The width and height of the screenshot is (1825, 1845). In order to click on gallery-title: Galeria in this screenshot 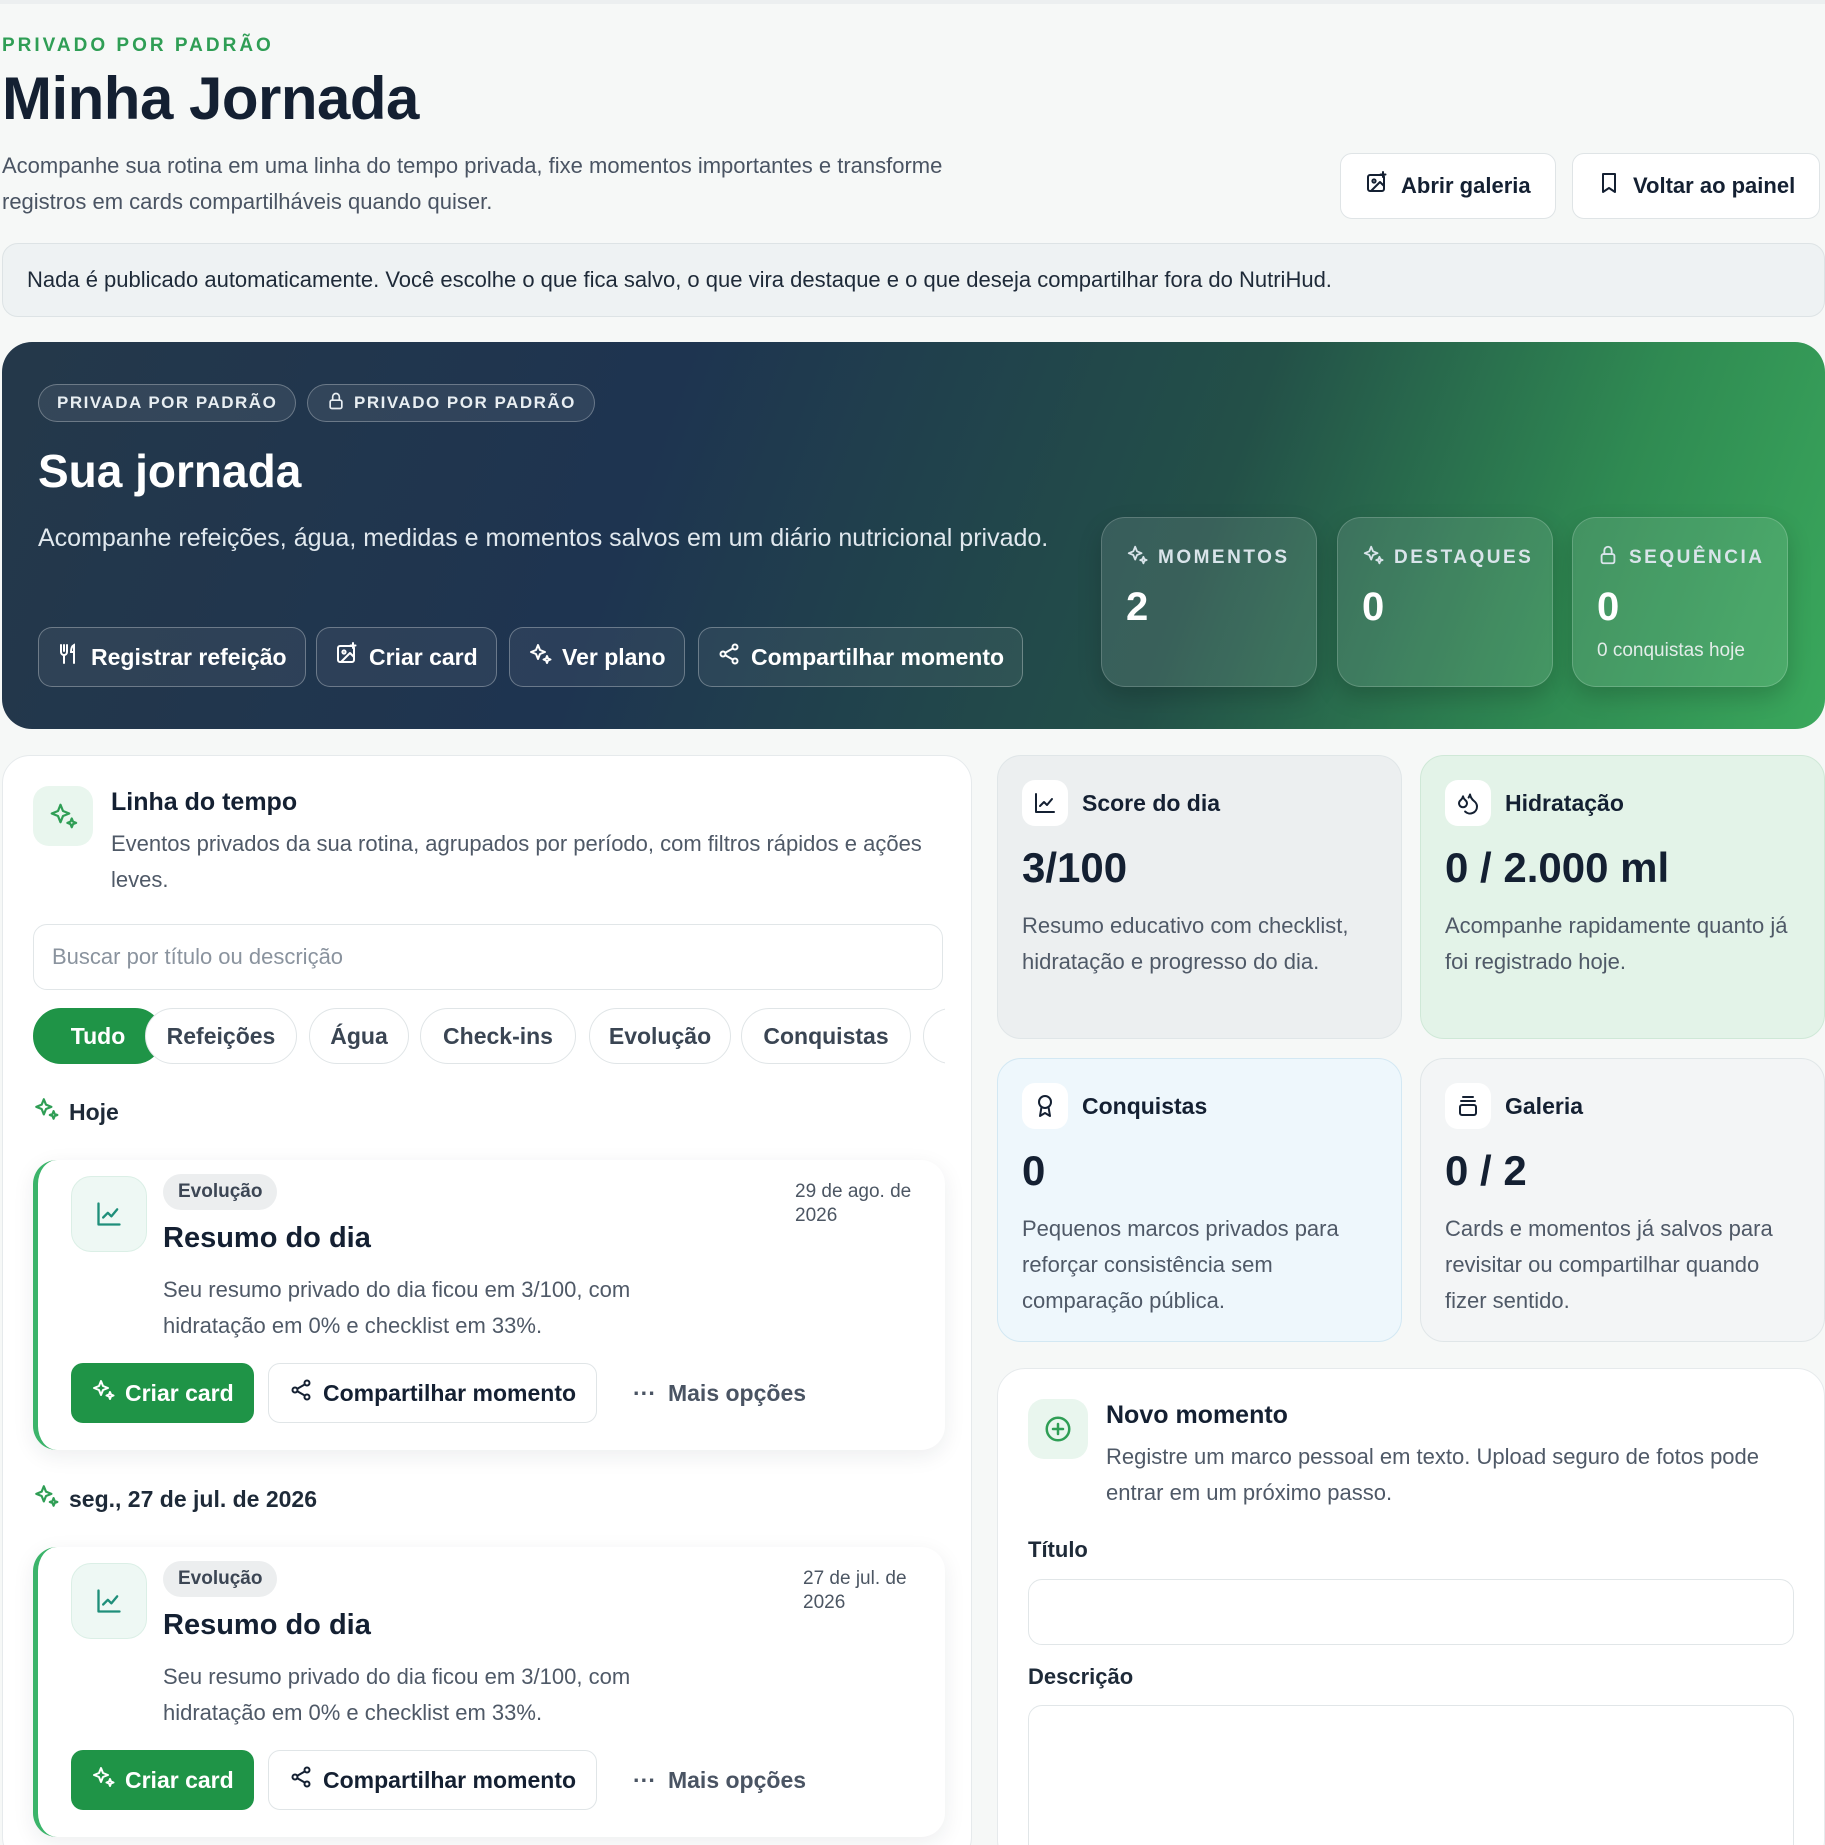, I will do `click(1544, 1105)`.